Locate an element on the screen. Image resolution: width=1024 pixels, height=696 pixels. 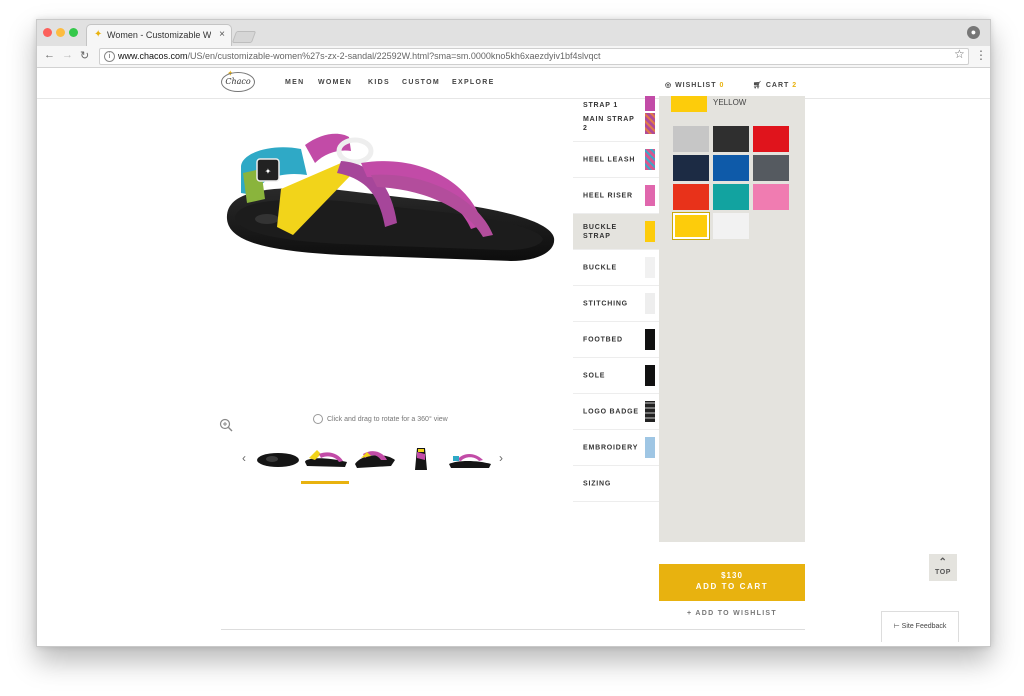
profile-icon: ● is located at coordinates (973, 32).